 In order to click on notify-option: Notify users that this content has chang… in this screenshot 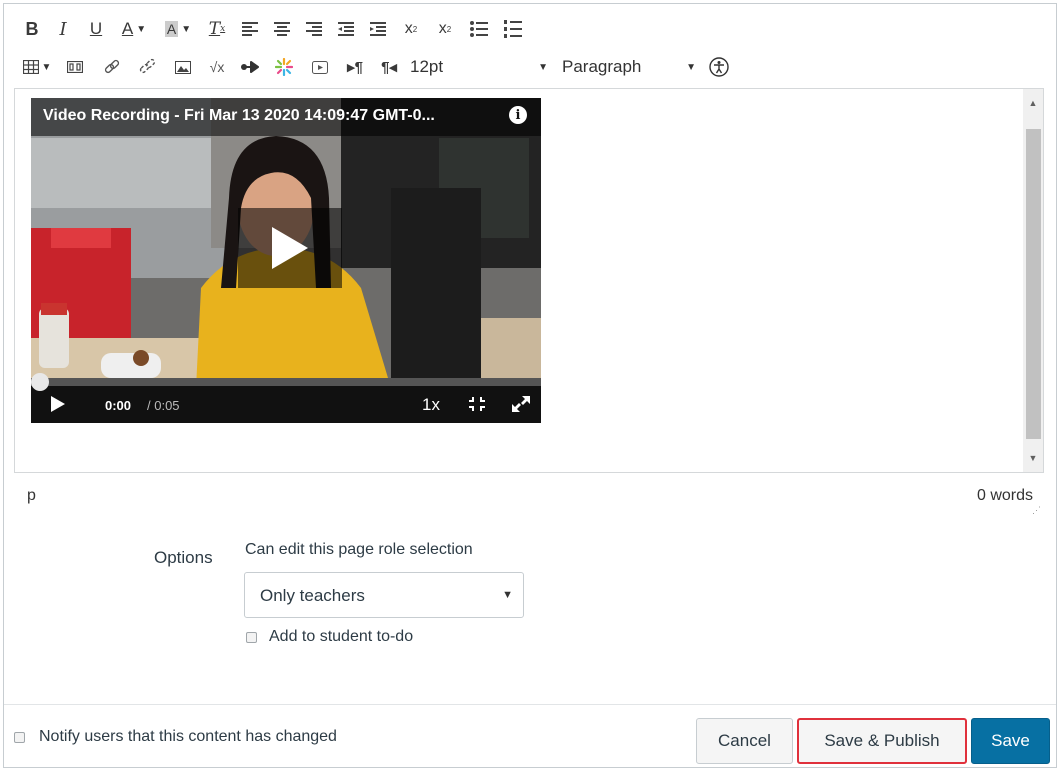, I will do `click(175, 737)`.